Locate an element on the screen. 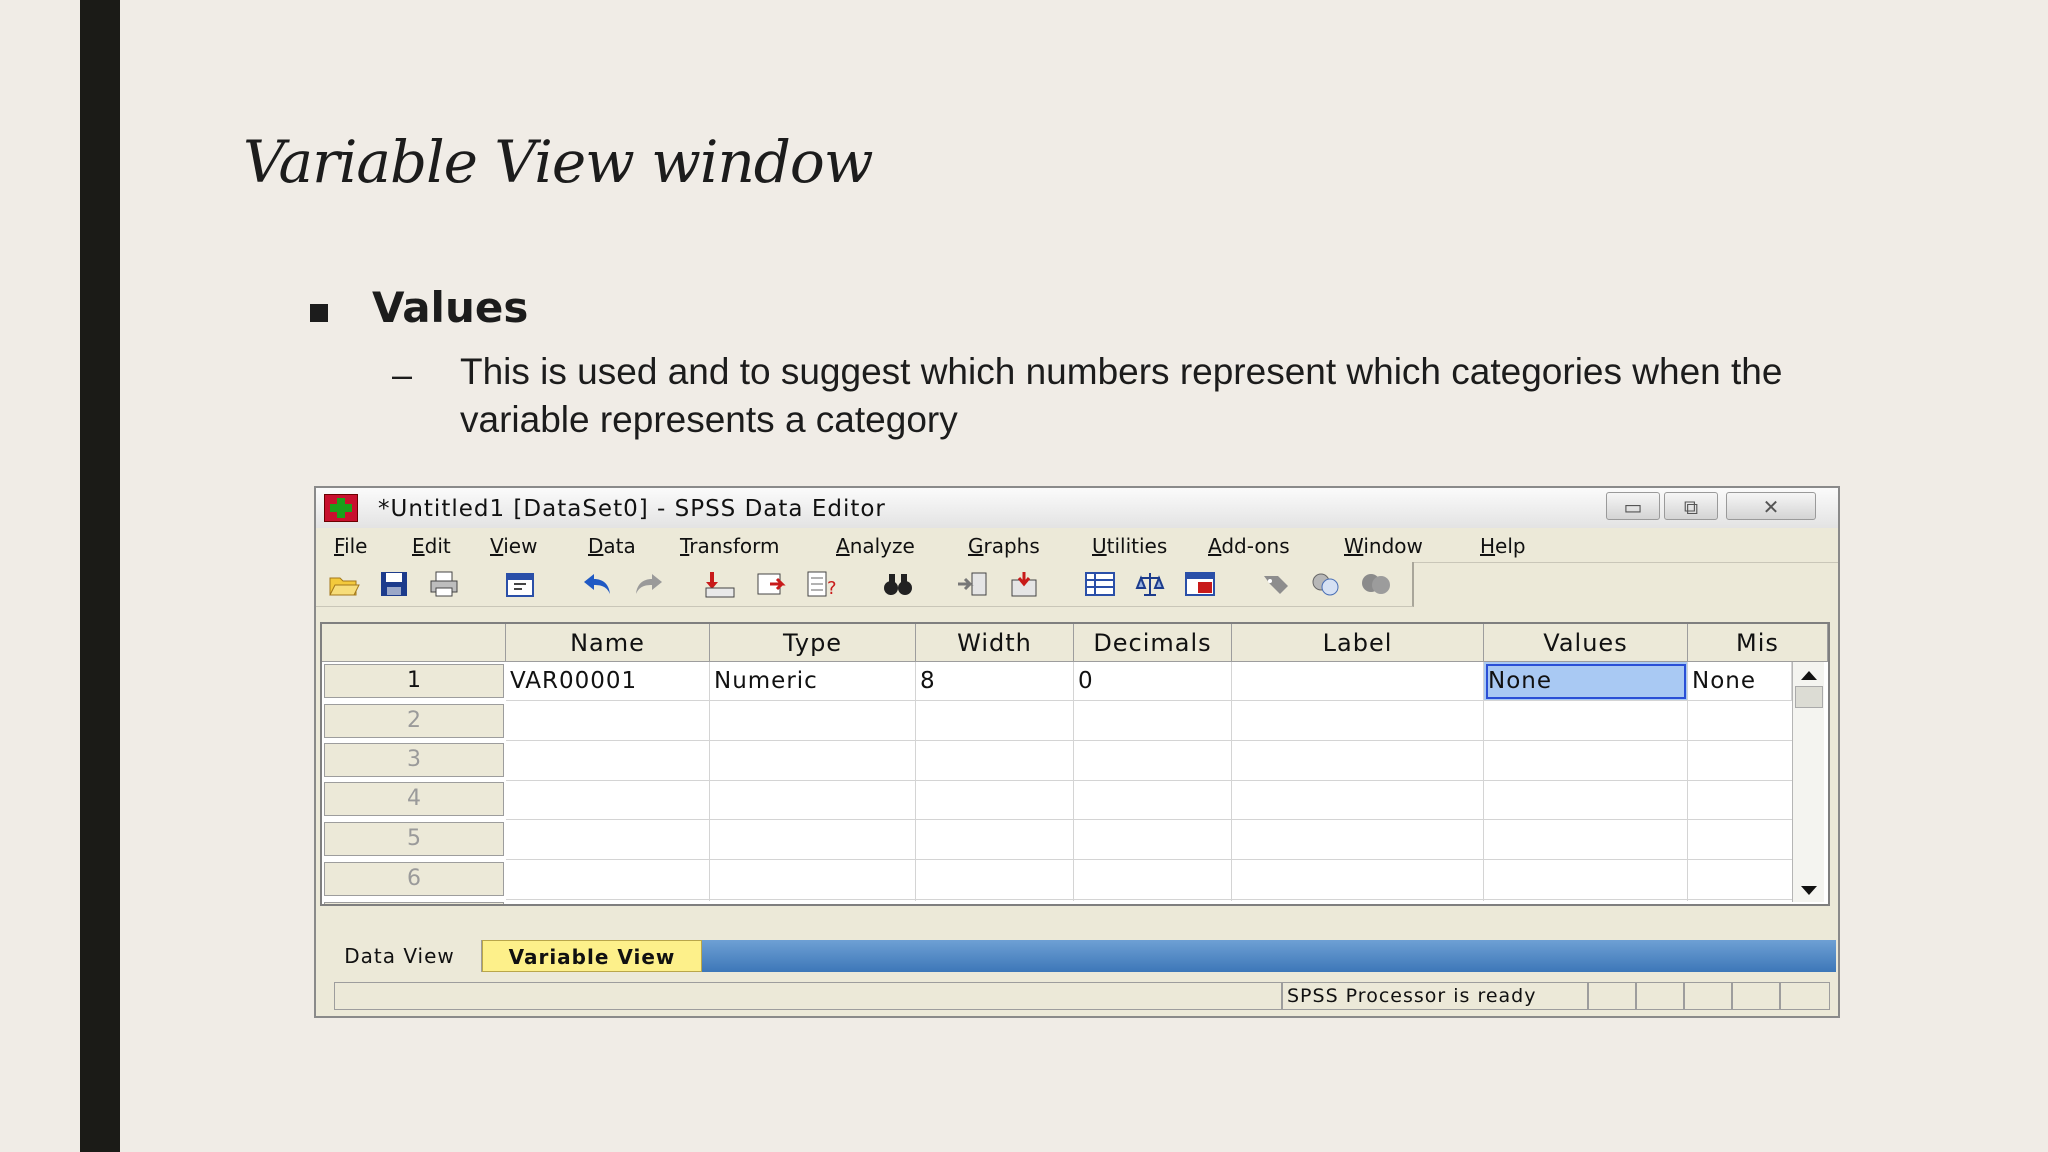  row-header: 4 is located at coordinates (414, 799).